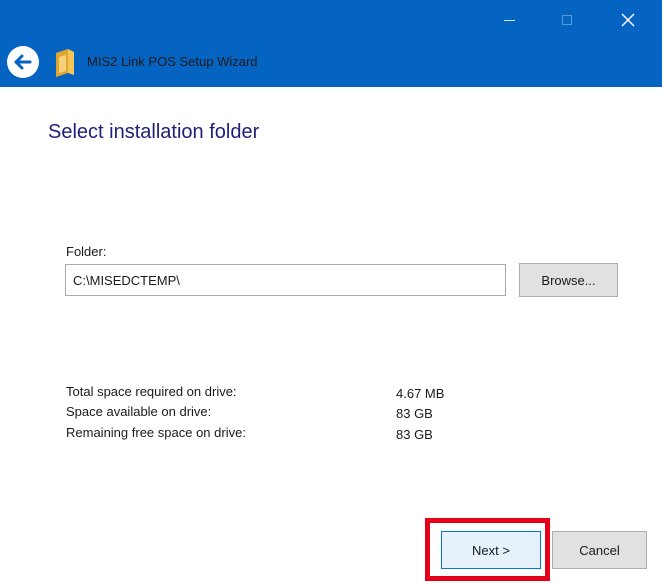  I want to click on minimize-icon, so click(509, 20).